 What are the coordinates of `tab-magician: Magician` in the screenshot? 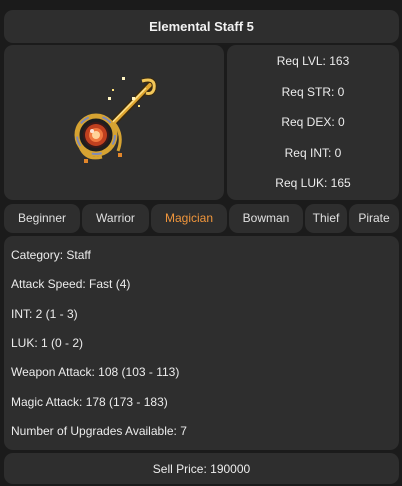 It's located at (189, 218).